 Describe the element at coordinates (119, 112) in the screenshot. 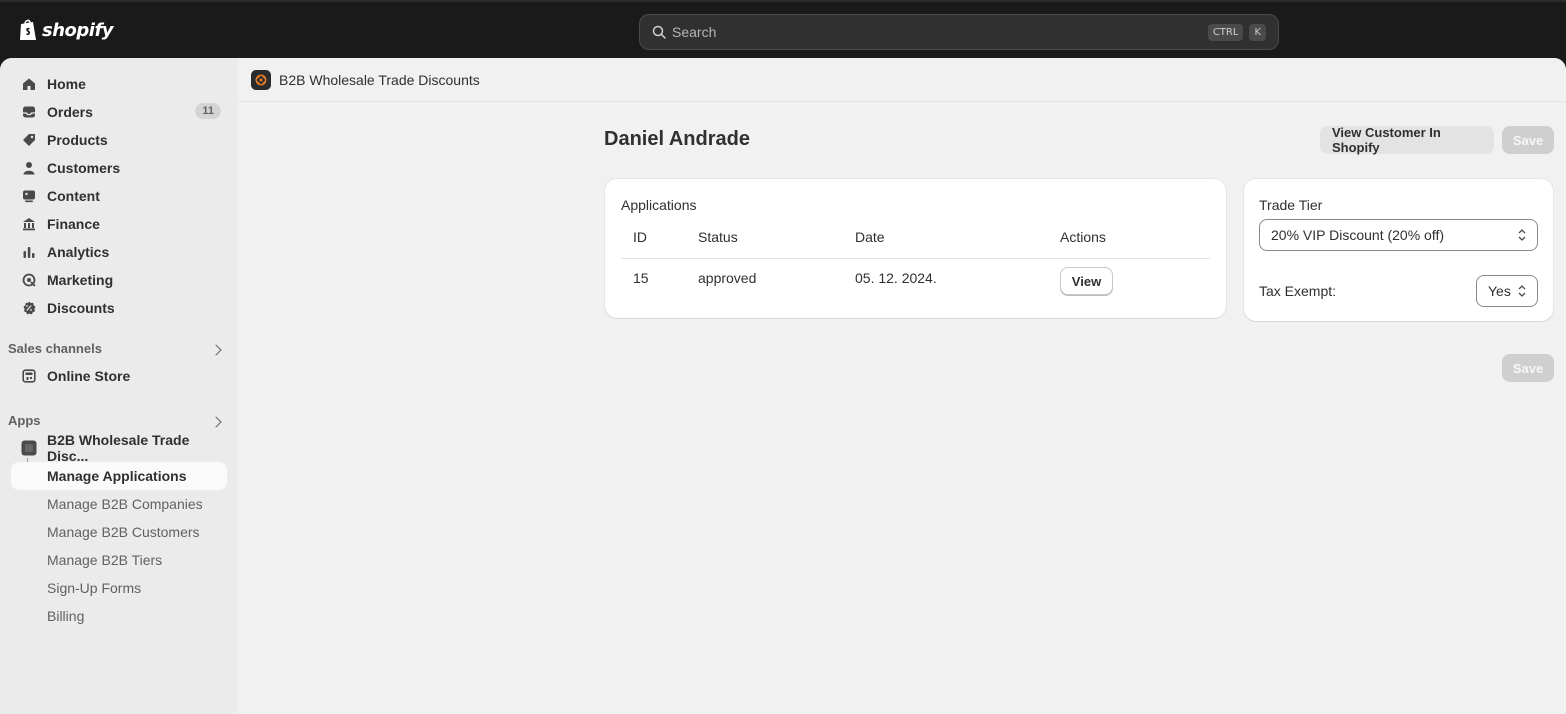

I see `sidebar-item-orders: Orders 11` at that location.